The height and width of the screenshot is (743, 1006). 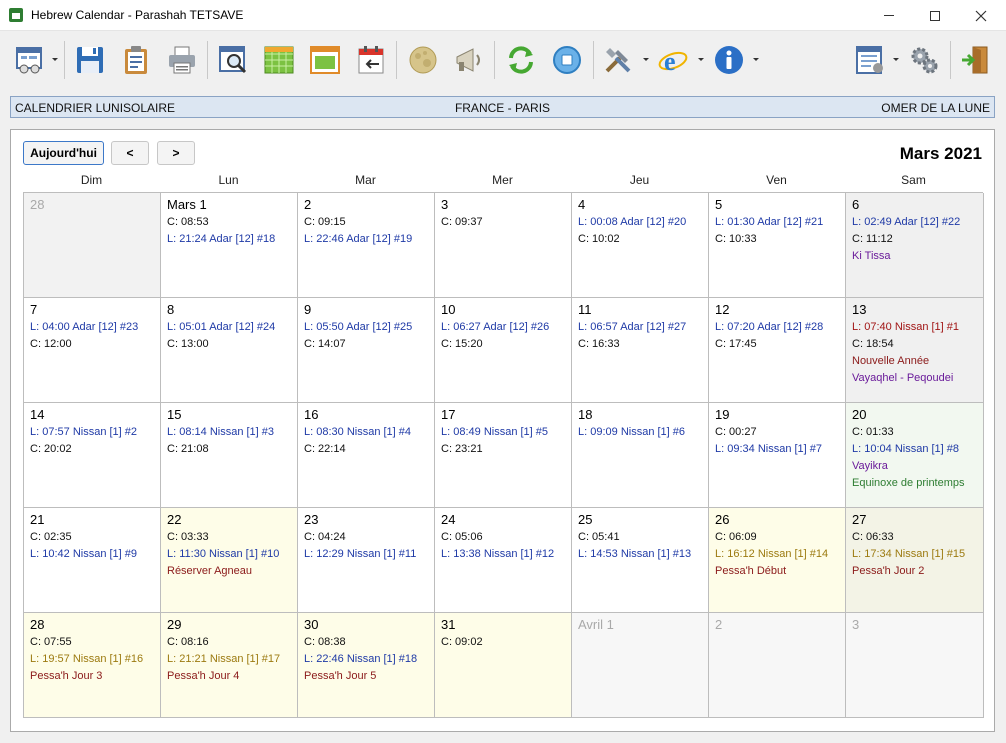 I want to click on day-entry: C: 08:38, so click(x=325, y=642).